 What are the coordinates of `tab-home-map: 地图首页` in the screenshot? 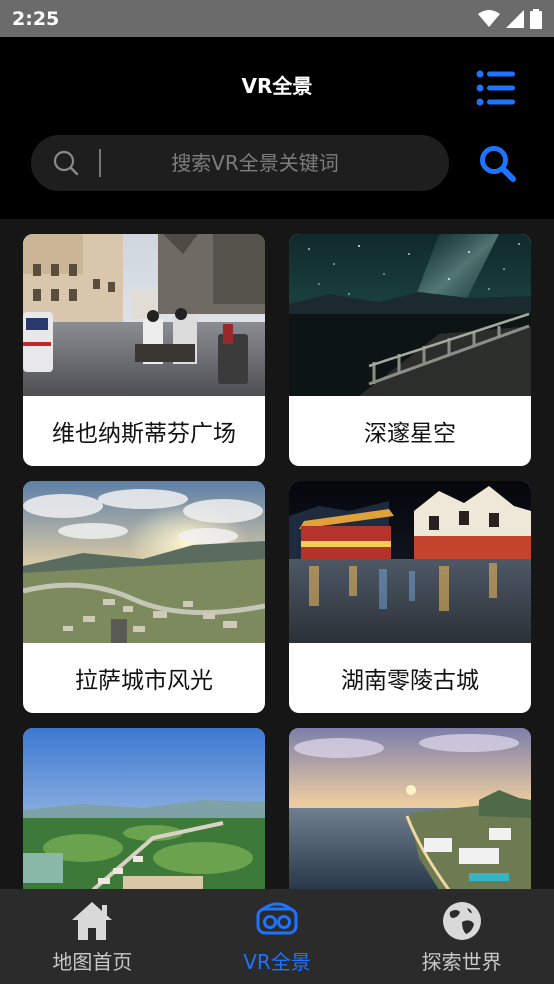 It's located at (92, 936).